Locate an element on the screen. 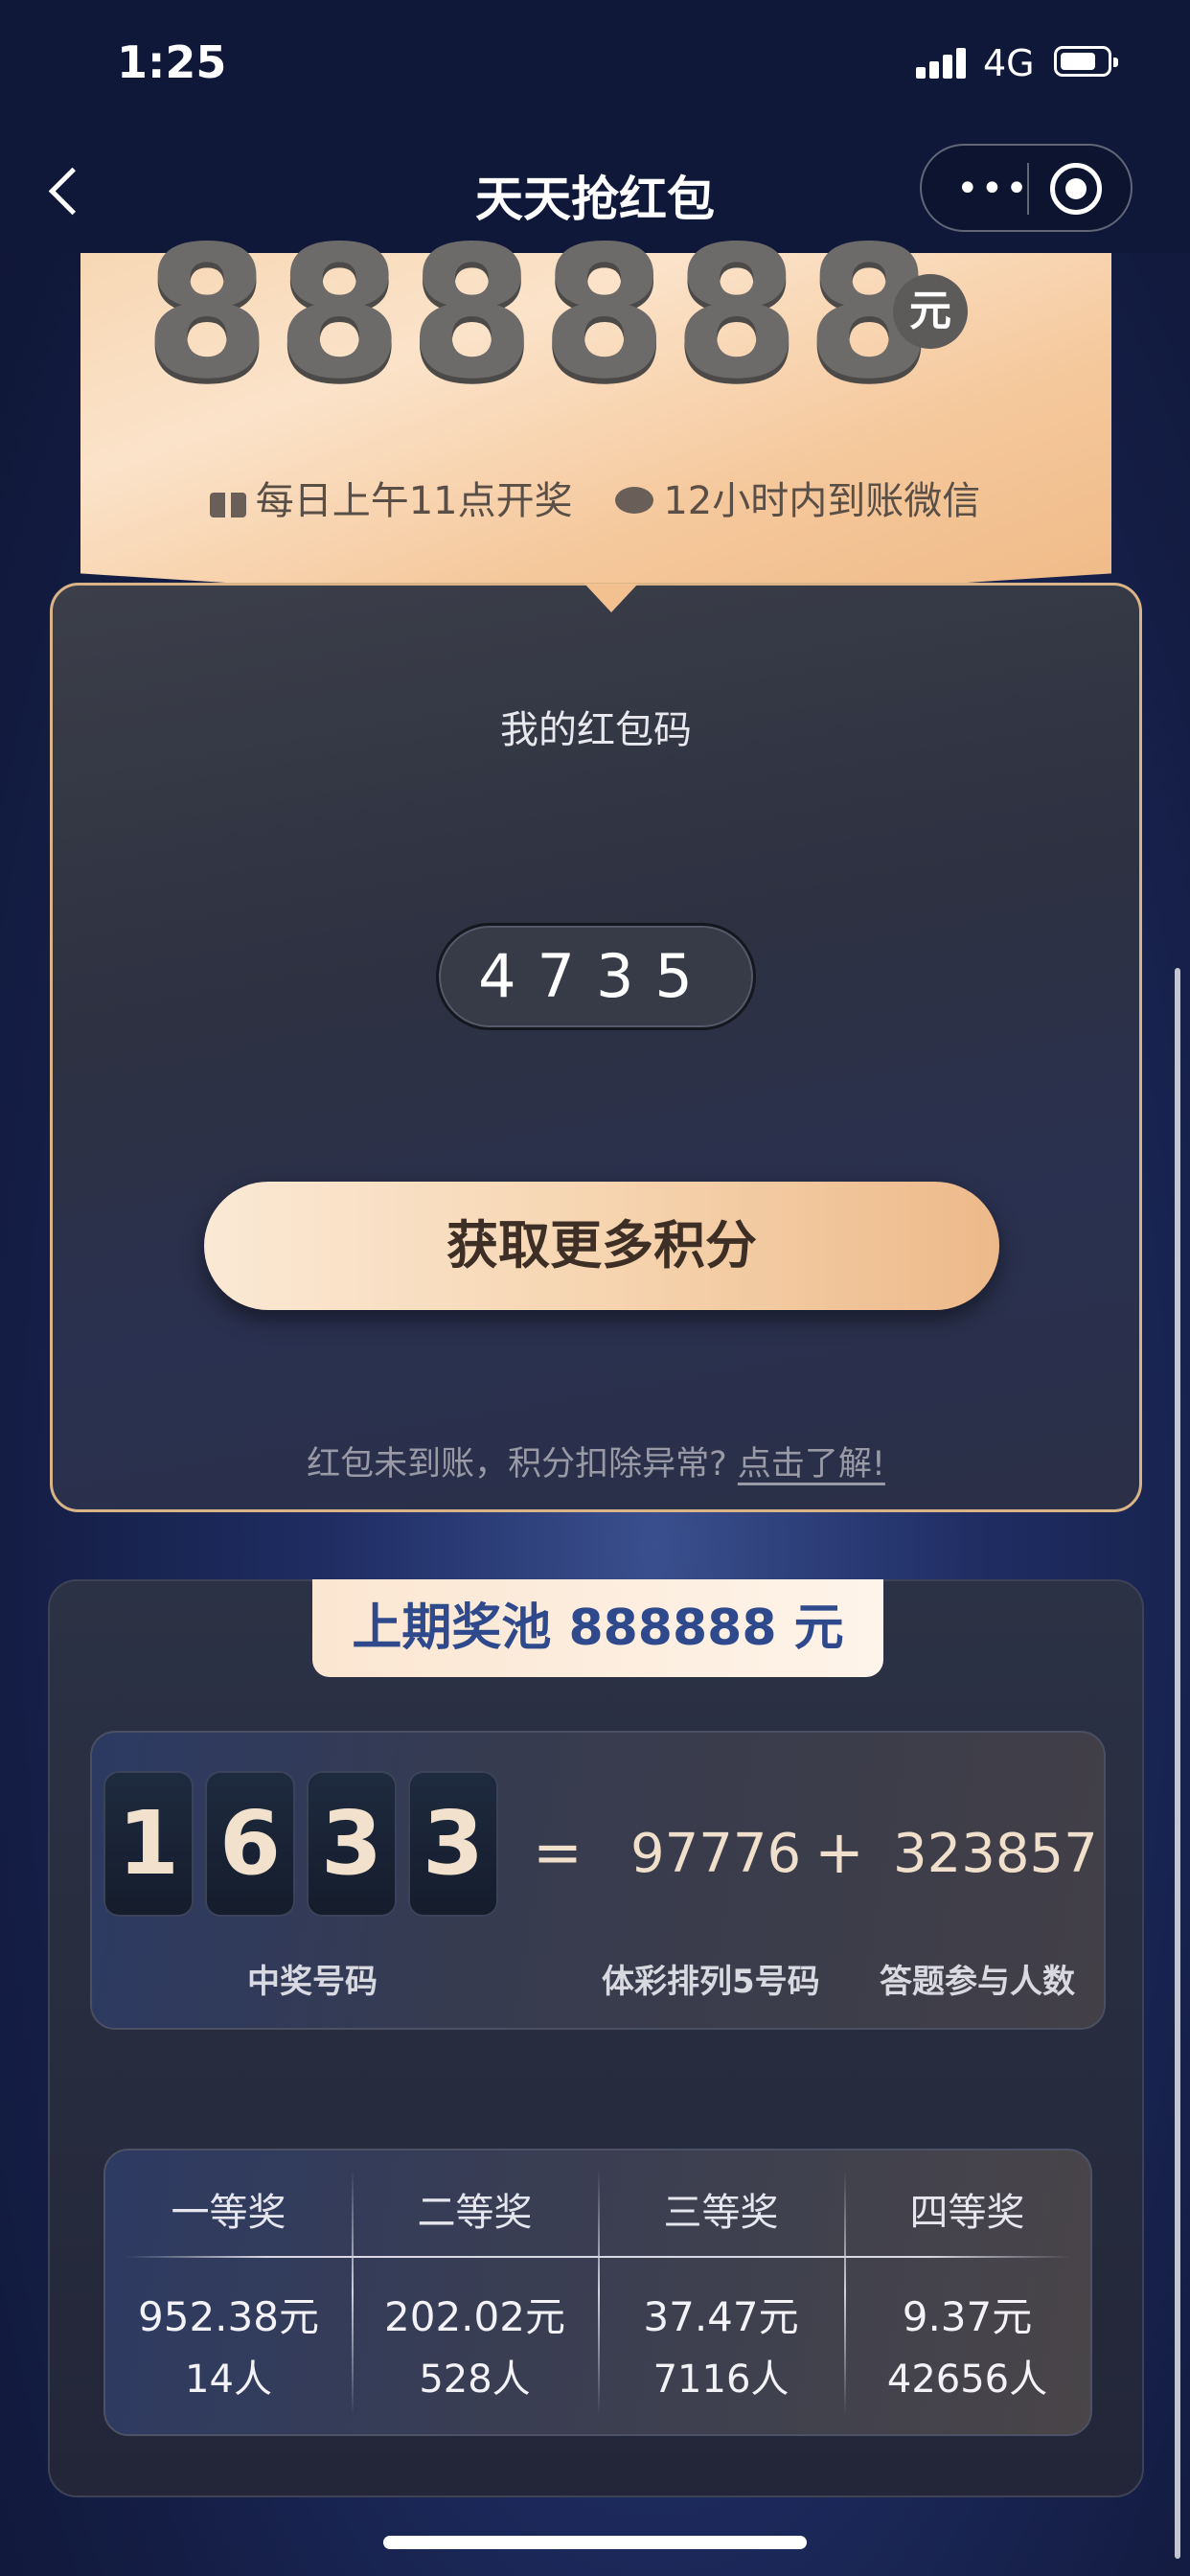 This screenshot has width=1190, height=2576. tier-name: 一等奖 is located at coordinates (229, 2213).